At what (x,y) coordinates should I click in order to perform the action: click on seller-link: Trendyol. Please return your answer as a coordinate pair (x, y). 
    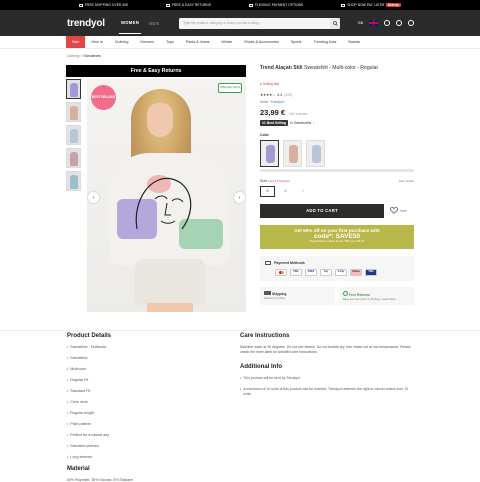
    Looking at the image, I should click on (277, 102).